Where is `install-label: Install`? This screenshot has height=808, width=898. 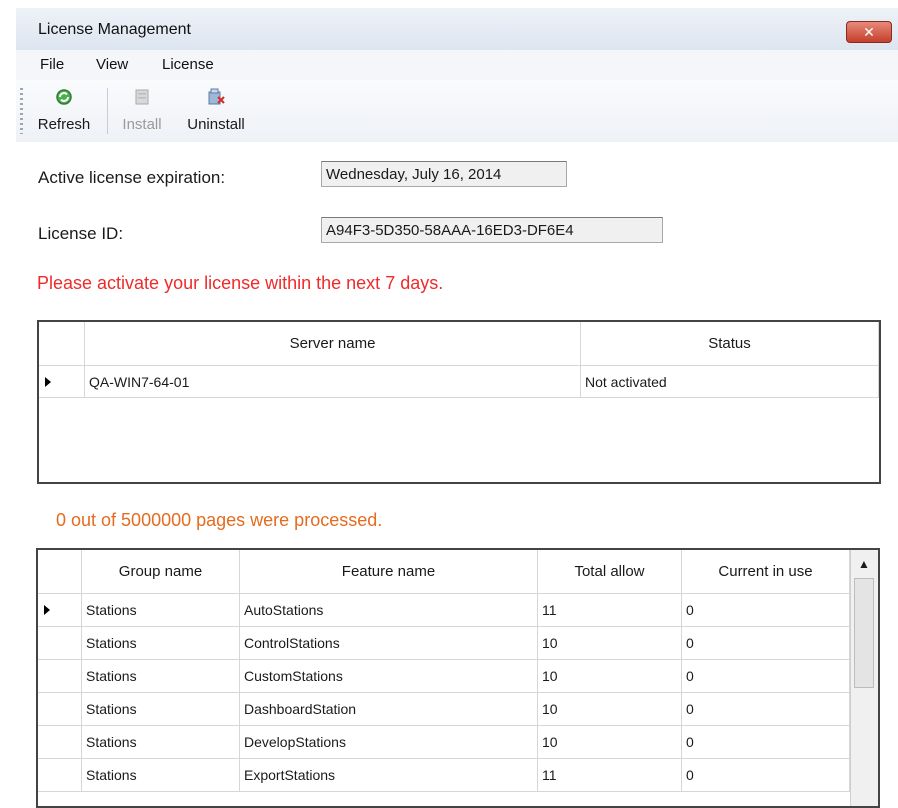 install-label: Install is located at coordinates (142, 124).